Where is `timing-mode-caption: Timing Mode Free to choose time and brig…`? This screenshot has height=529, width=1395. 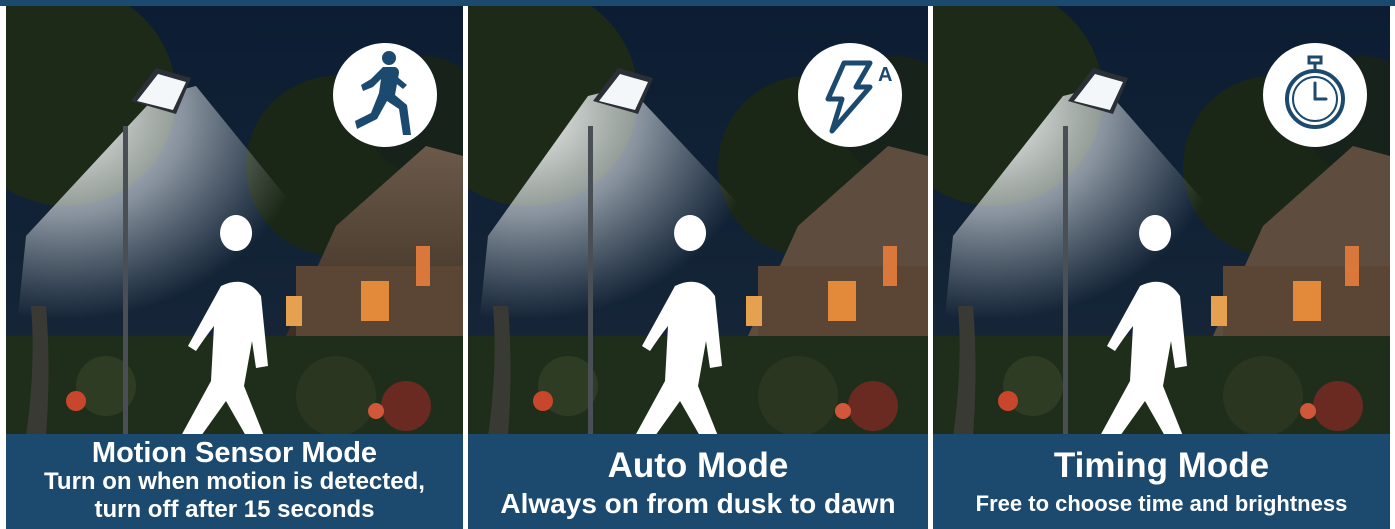
timing-mode-caption: Timing Mode Free to choose time and brig… is located at coordinates (1161, 481).